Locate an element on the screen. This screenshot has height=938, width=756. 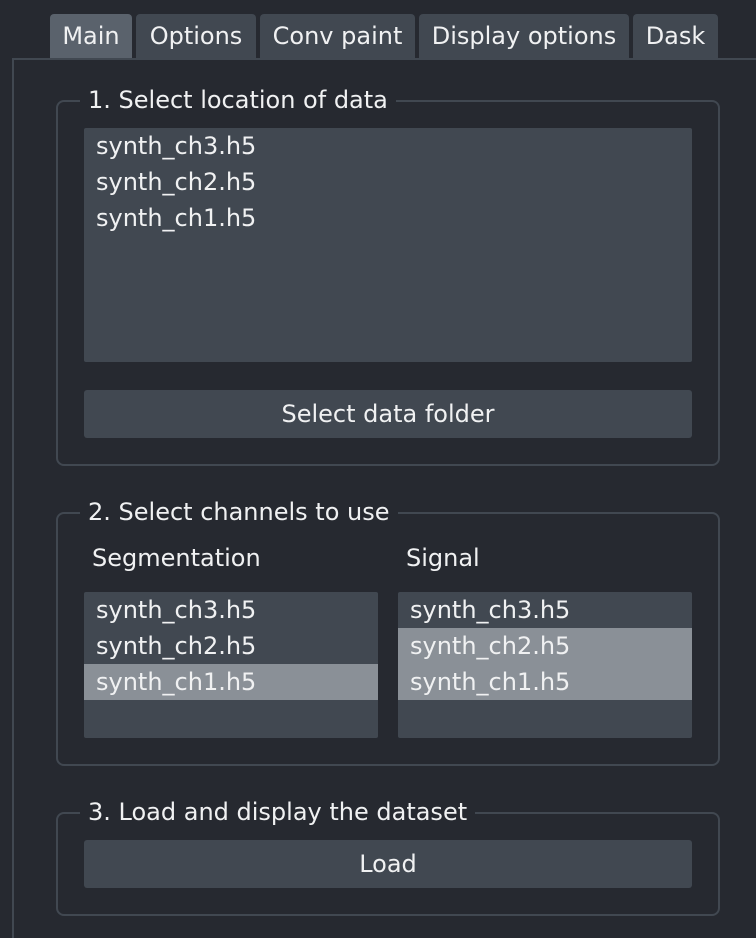
tab-main: Main is located at coordinates (91, 36).